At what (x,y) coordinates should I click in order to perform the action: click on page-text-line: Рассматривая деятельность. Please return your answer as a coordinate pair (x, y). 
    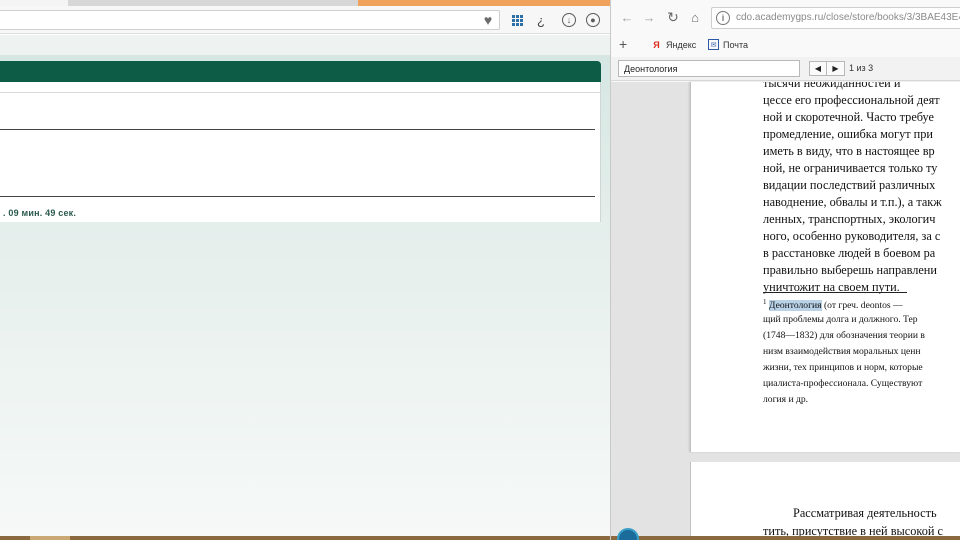
    Looking at the image, I should click on (865, 513).